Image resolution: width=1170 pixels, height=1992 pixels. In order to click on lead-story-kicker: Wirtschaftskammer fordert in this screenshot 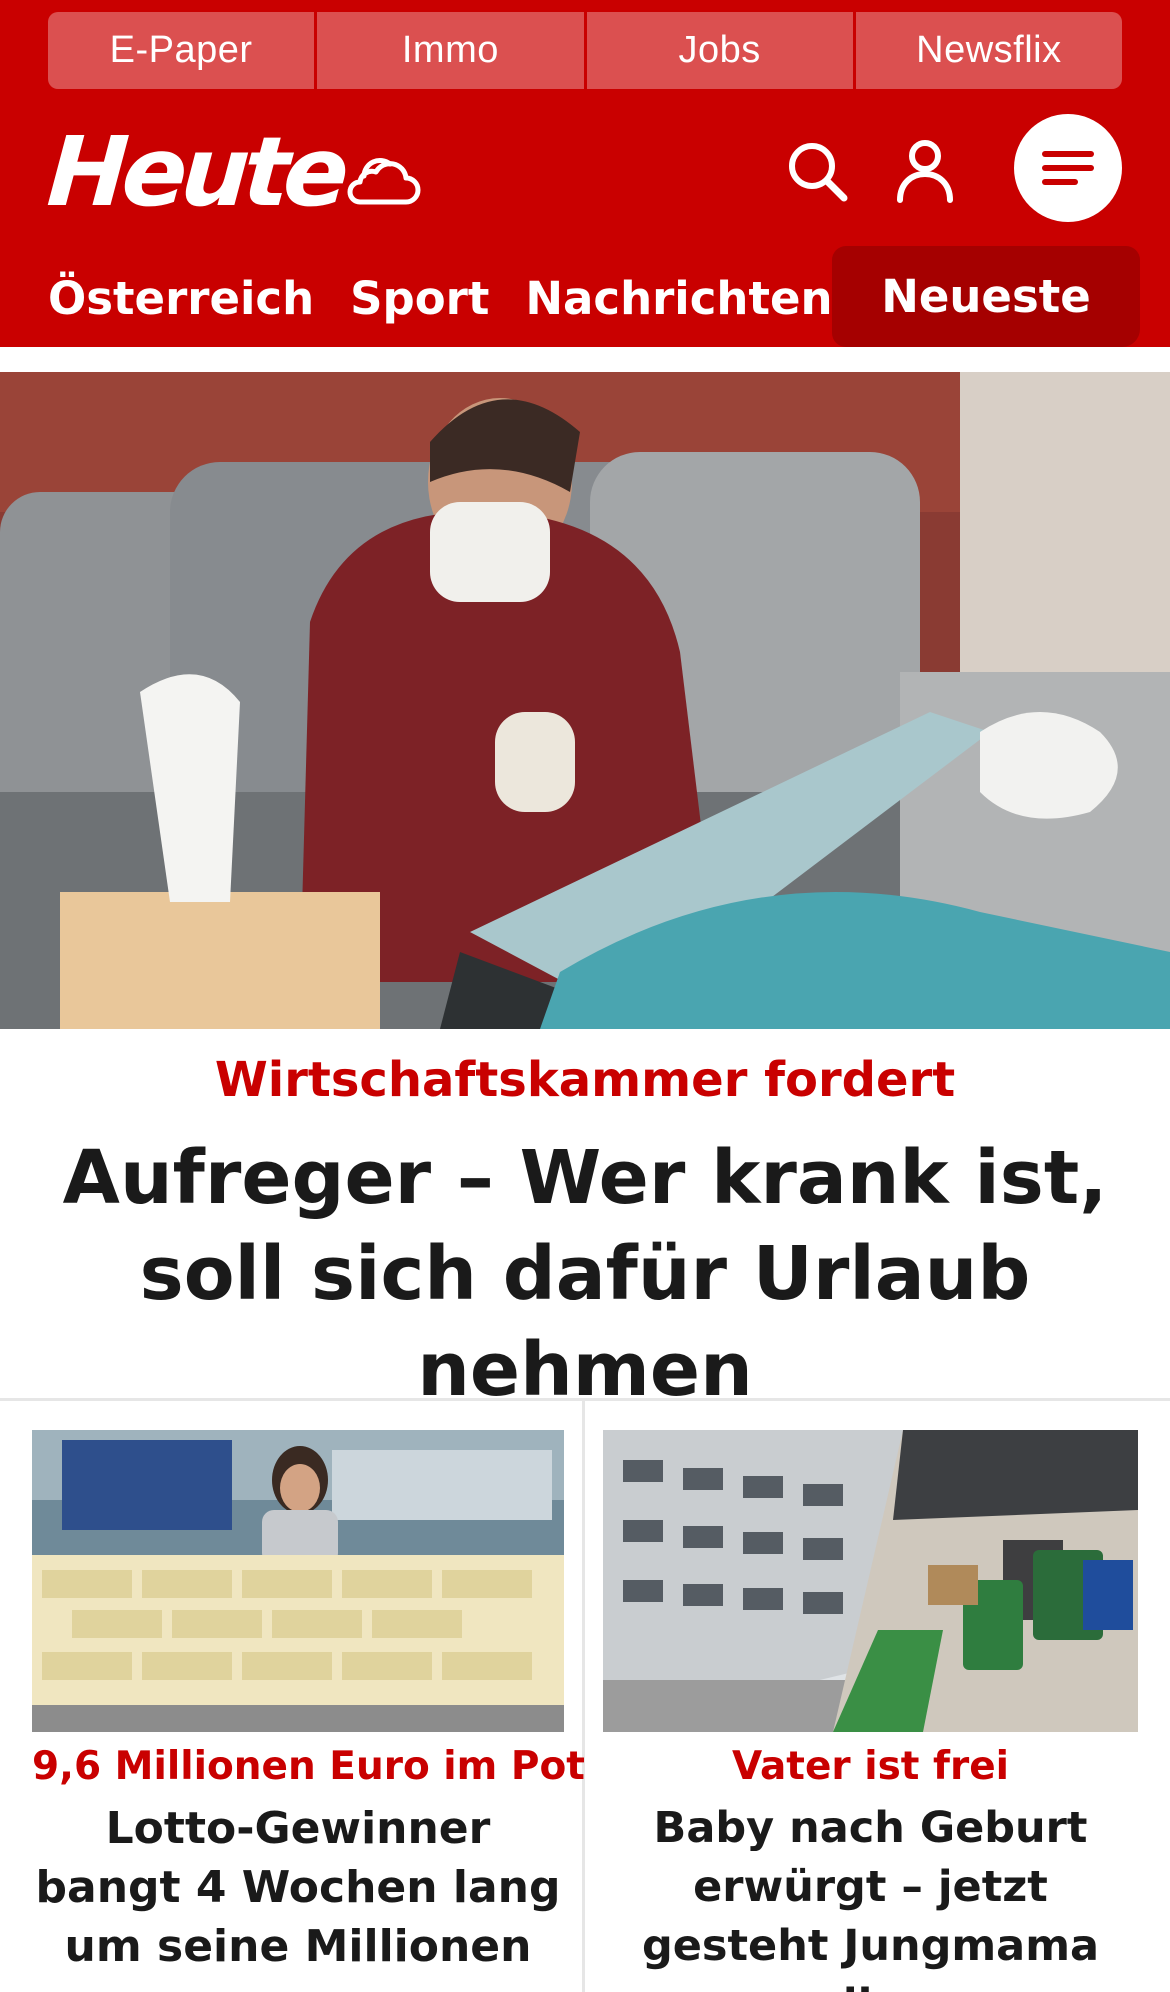, I will do `click(585, 1080)`.